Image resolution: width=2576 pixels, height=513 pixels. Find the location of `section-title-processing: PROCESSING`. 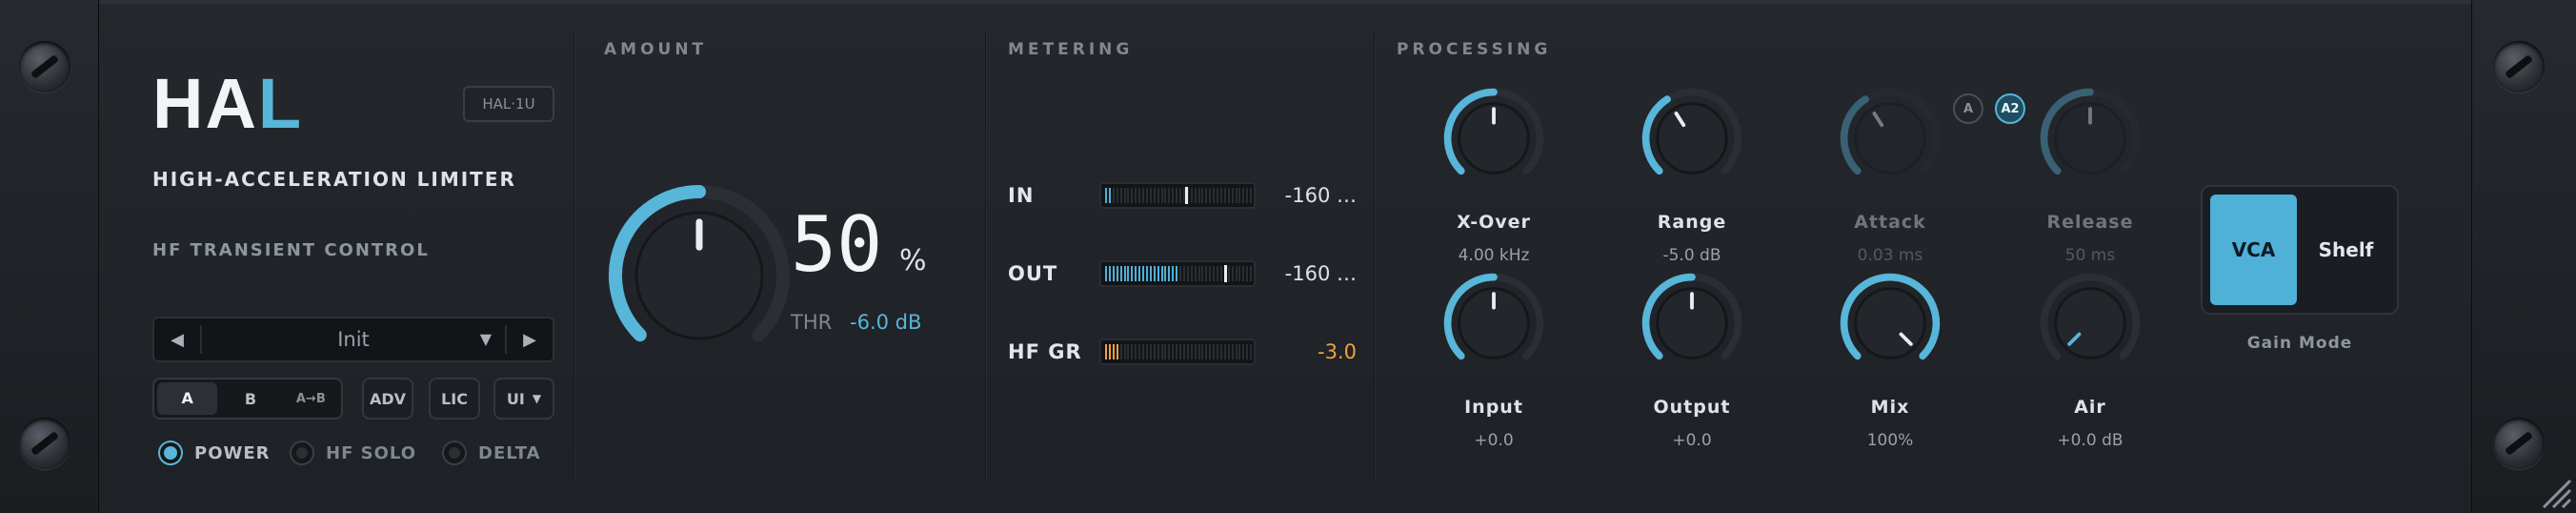

section-title-processing: PROCESSING is located at coordinates (1474, 50).